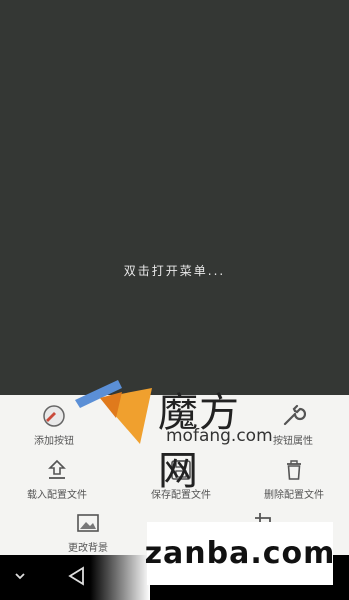 This screenshot has height=600, width=349. Describe the element at coordinates (293, 416) in the screenshot. I see `wrench-icon` at that location.